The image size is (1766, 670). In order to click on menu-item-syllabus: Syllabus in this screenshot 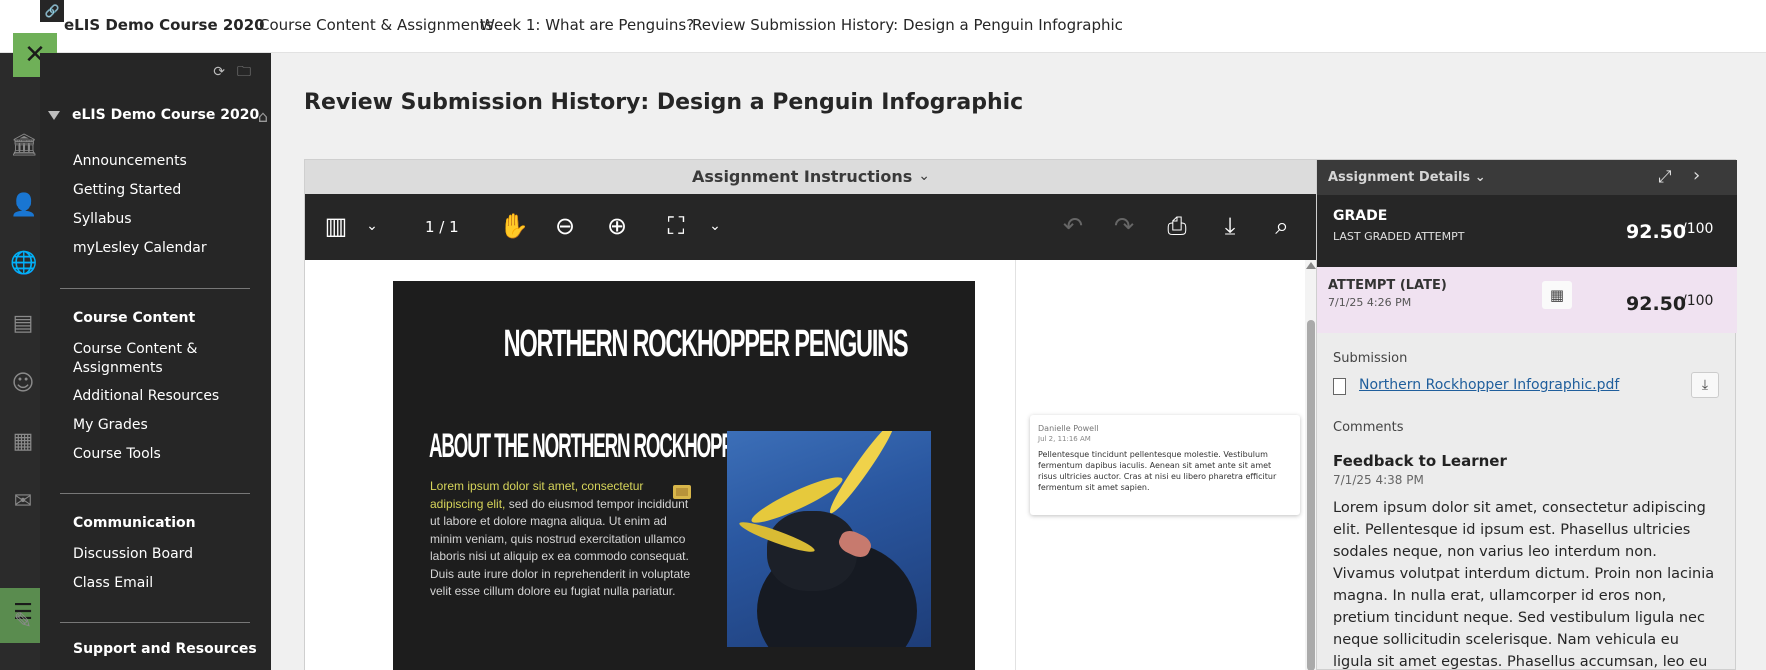, I will do `click(102, 219)`.